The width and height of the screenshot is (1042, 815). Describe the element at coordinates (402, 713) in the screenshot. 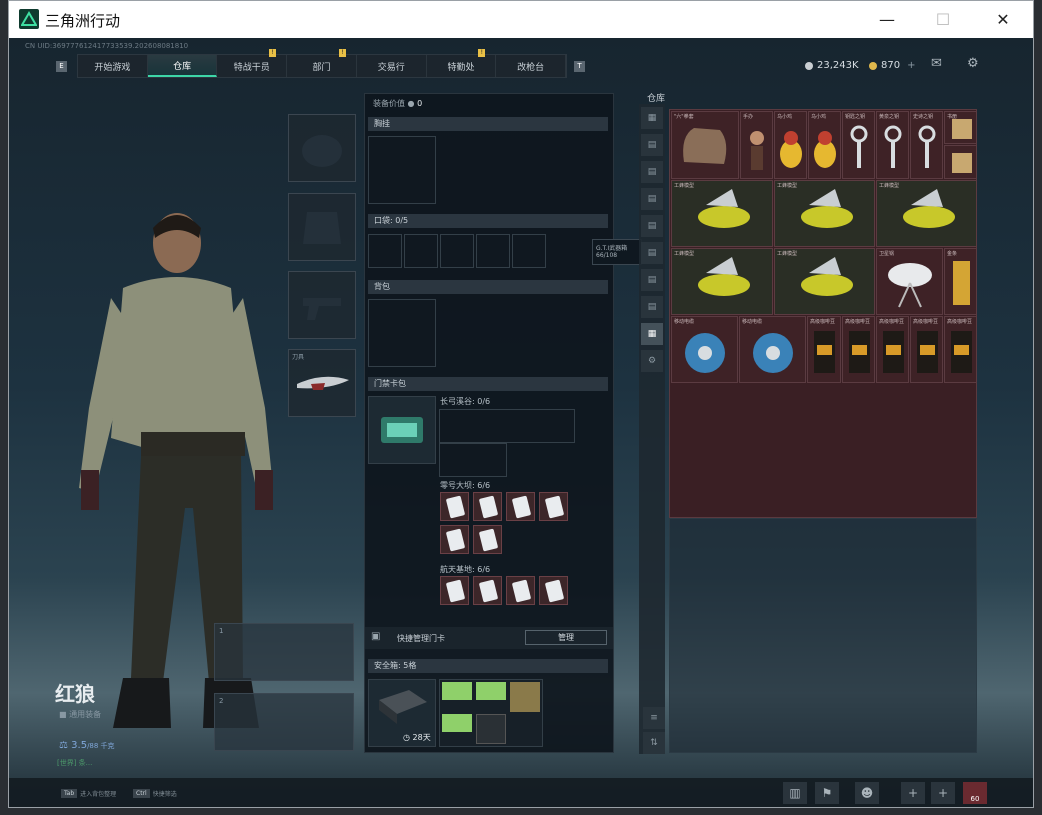

I see `safebox-slot: ◷ 28天` at that location.